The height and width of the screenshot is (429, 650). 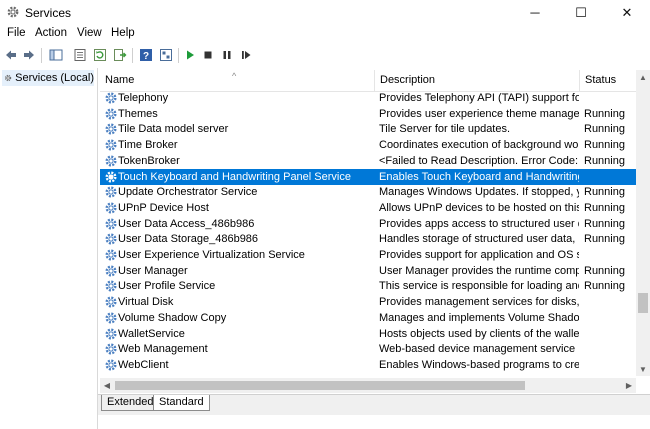 I want to click on service-name-cell: Update Orchestrator Service, so click(x=188, y=192).